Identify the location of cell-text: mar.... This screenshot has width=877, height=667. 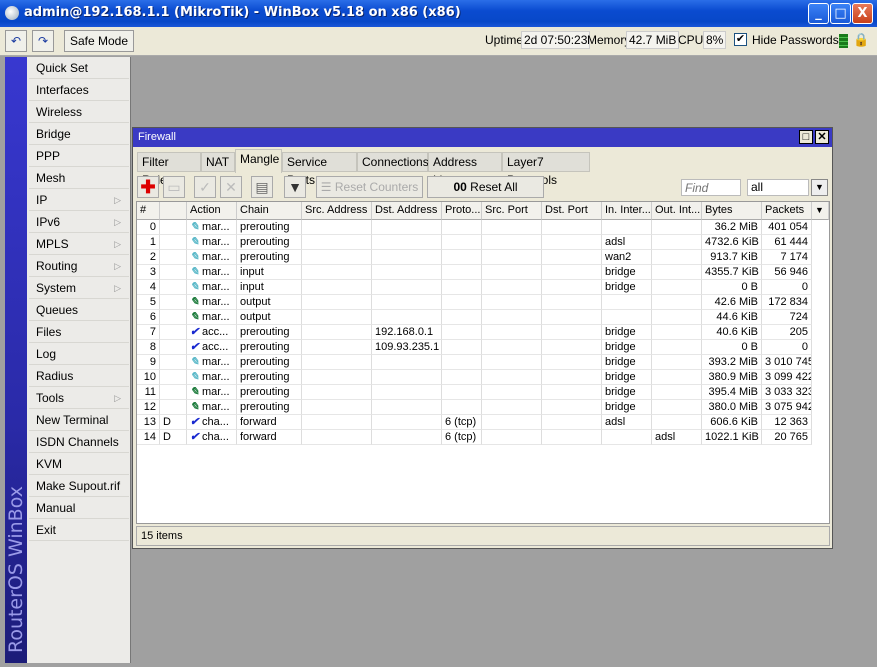
(216, 392).